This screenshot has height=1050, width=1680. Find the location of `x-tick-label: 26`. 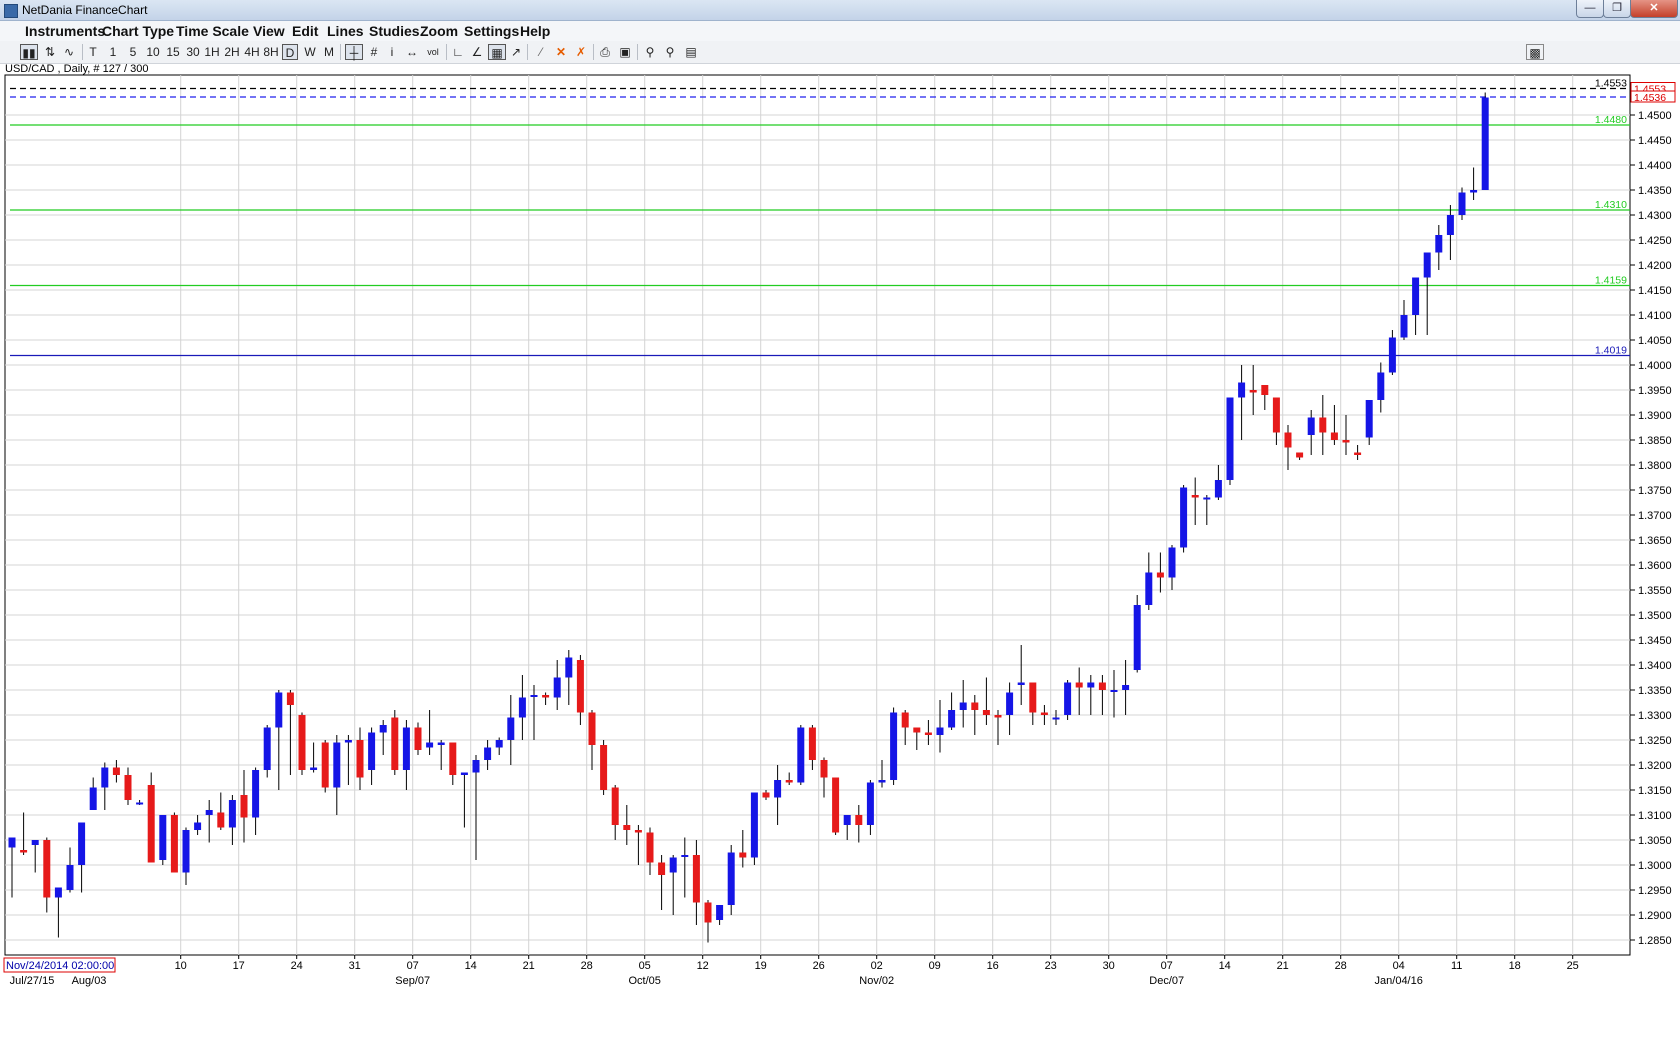

x-tick-label: 26 is located at coordinates (819, 966).